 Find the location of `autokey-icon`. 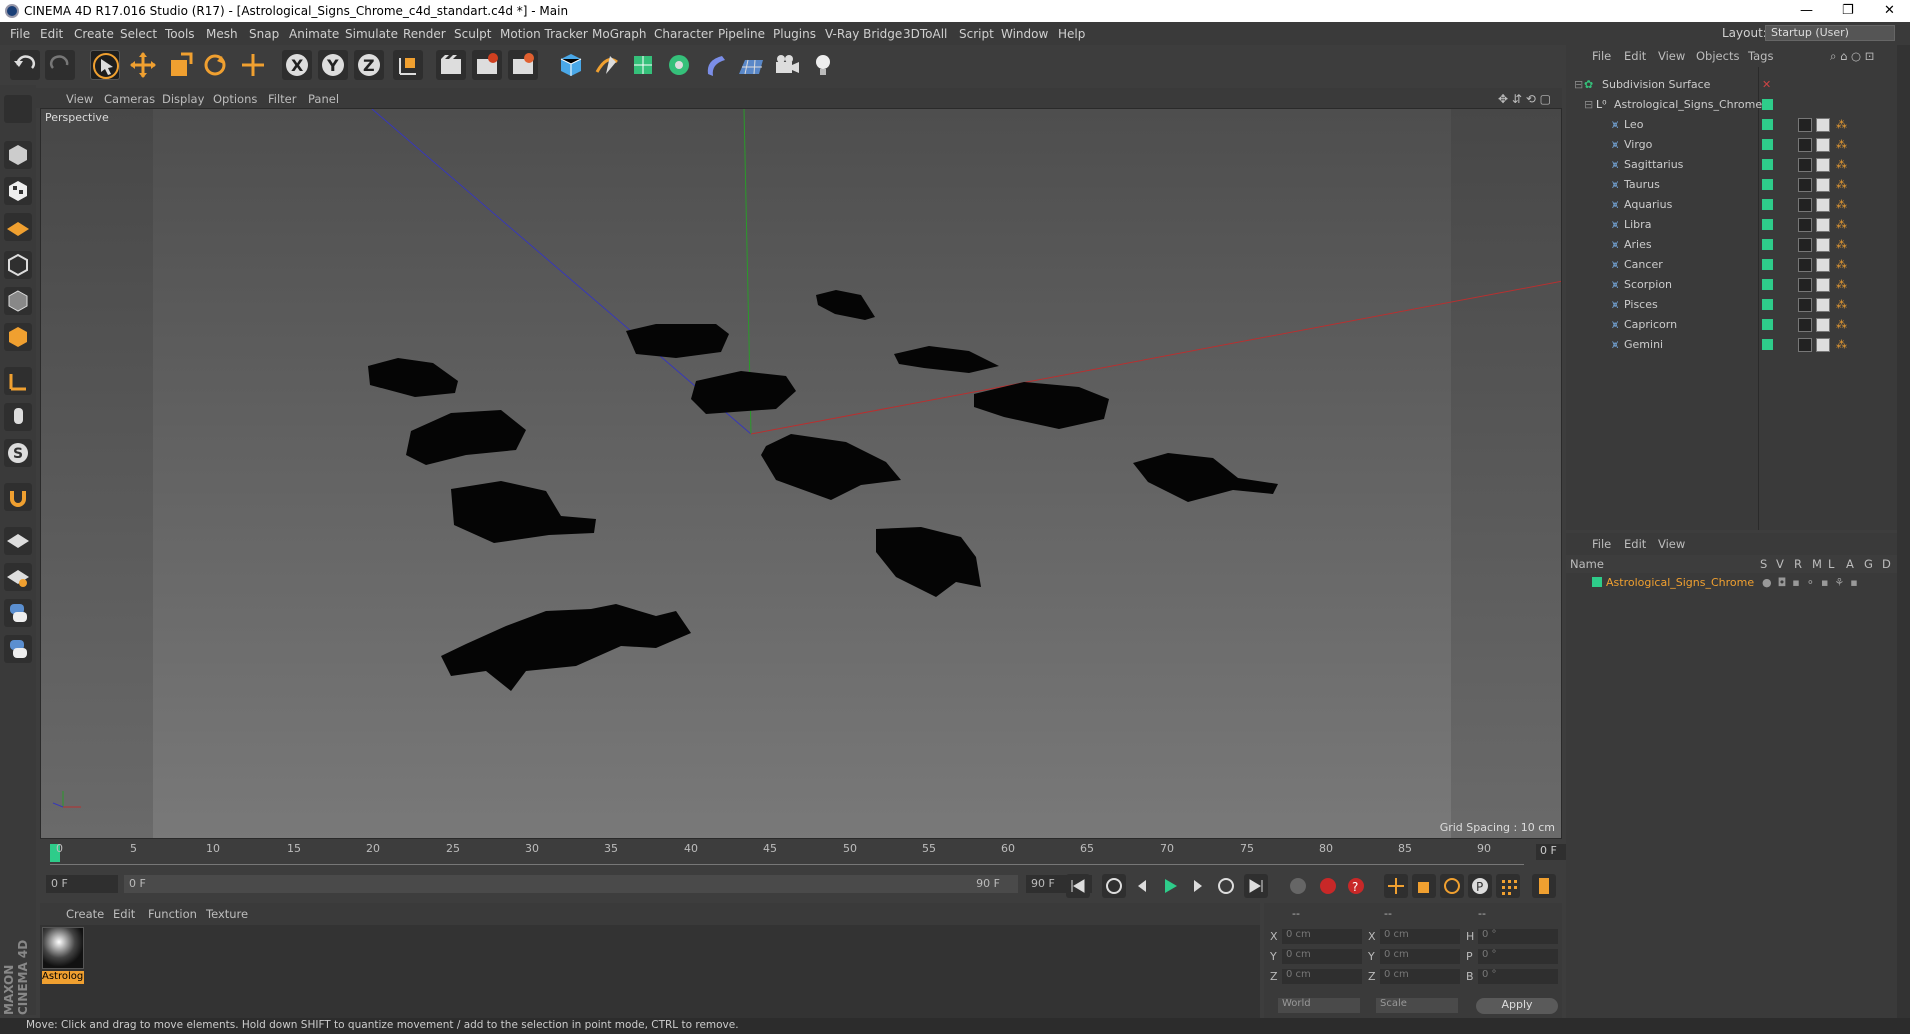

autokey-icon is located at coordinates (1328, 886).